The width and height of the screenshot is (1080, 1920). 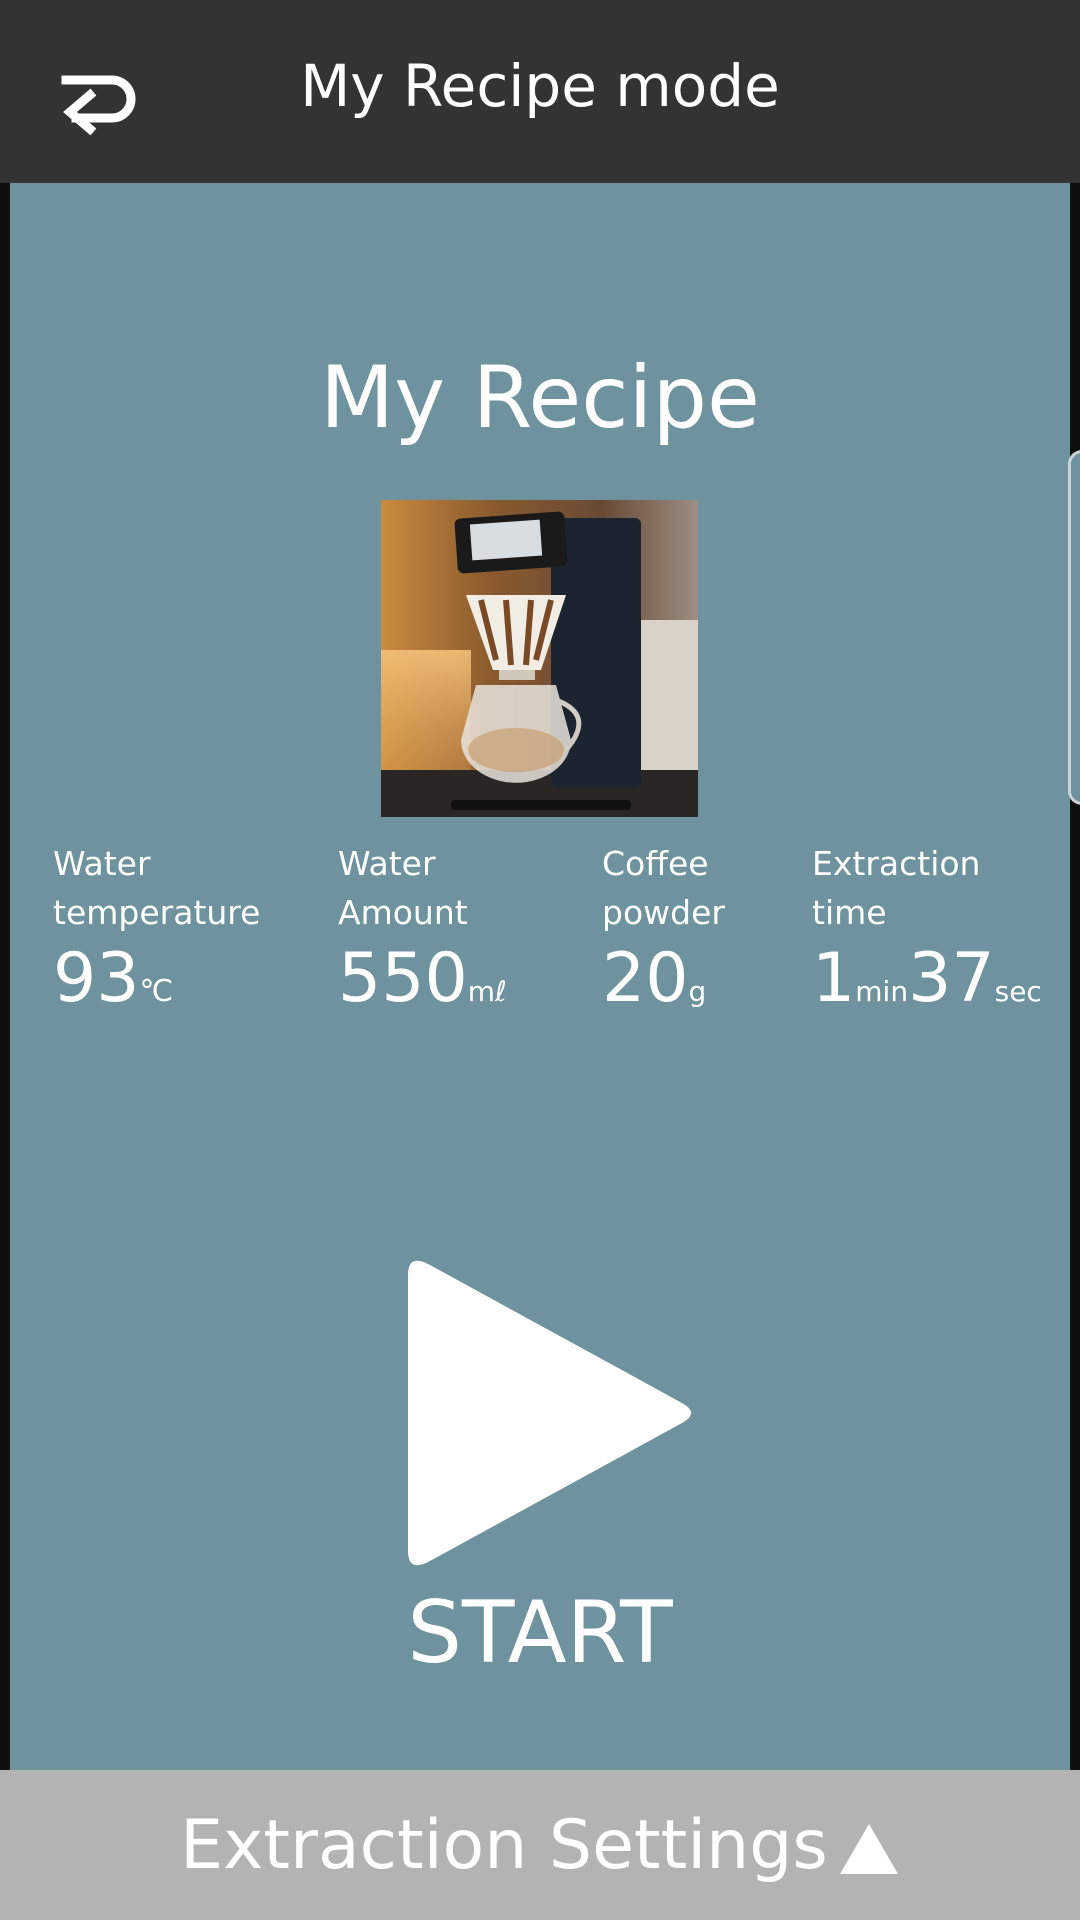 What do you see at coordinates (403, 888) in the screenshot?
I see `stat-label: Water Amount` at bounding box center [403, 888].